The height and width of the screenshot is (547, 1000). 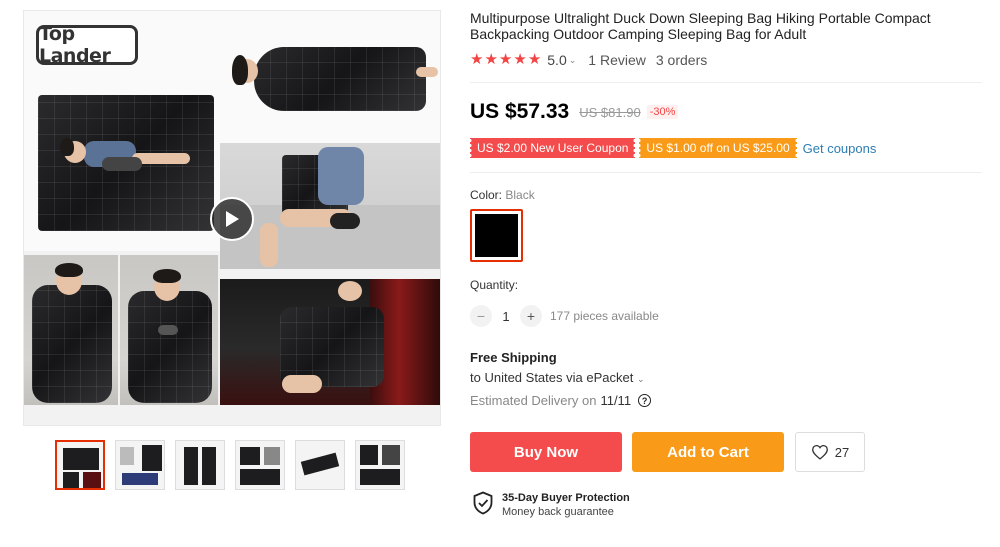 What do you see at coordinates (520, 111) in the screenshot?
I see `current-price: US $57.33` at bounding box center [520, 111].